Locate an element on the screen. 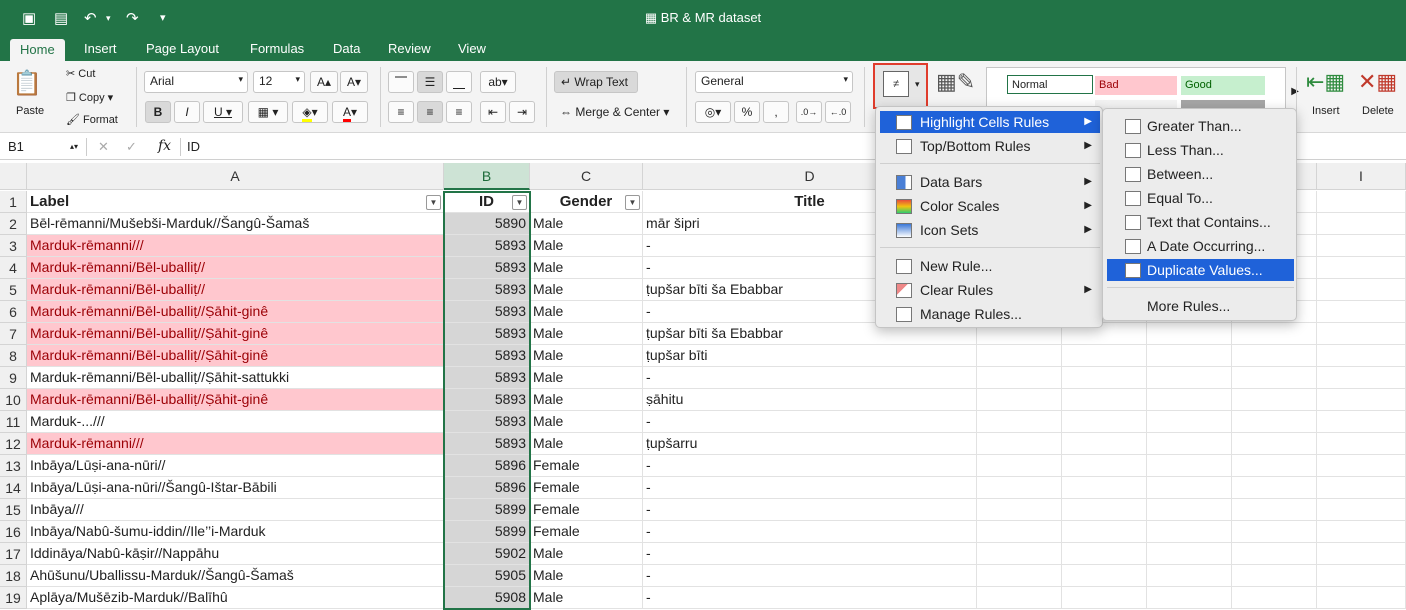 This screenshot has height=610, width=1406. wrap-text-button: ↵ Wrap Text is located at coordinates (596, 82).